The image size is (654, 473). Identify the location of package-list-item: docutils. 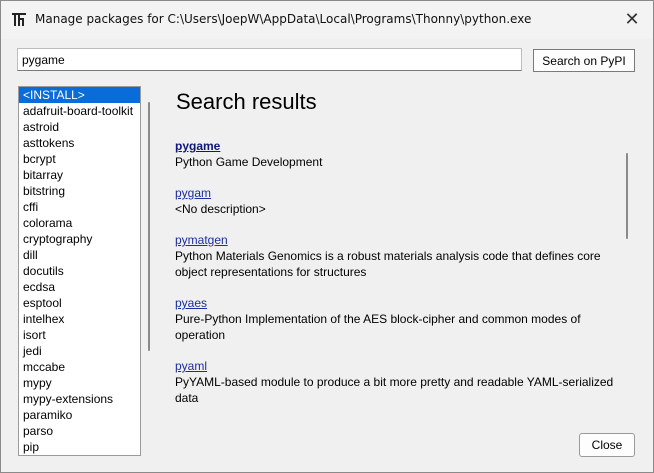
(79, 271).